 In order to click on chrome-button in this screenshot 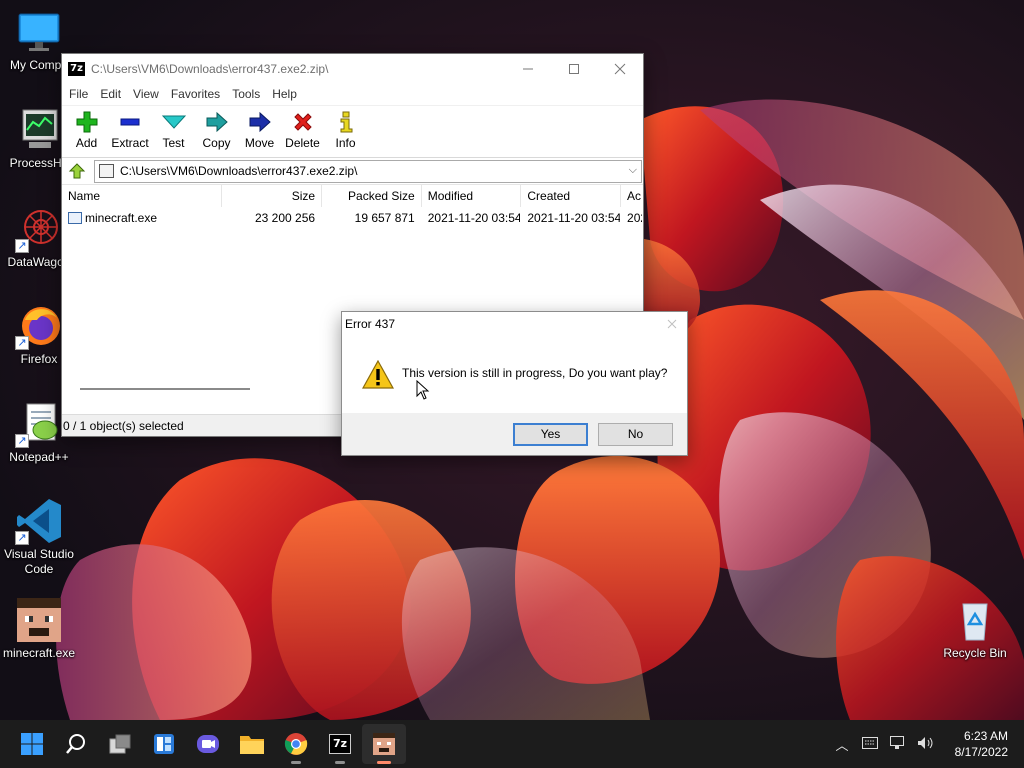, I will do `click(296, 744)`.